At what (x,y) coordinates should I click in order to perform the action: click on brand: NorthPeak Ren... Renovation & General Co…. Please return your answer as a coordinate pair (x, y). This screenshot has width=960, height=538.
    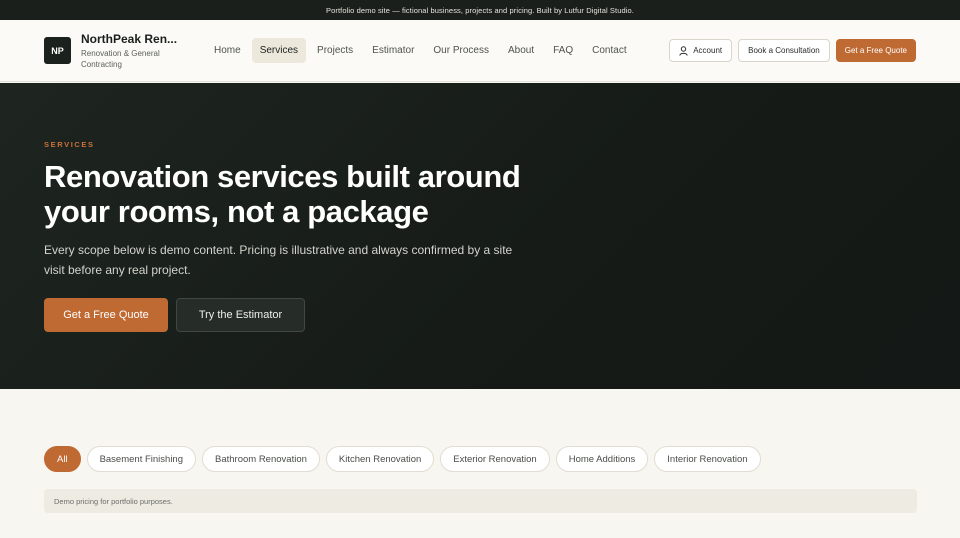
    Looking at the image, I should click on (137, 51).